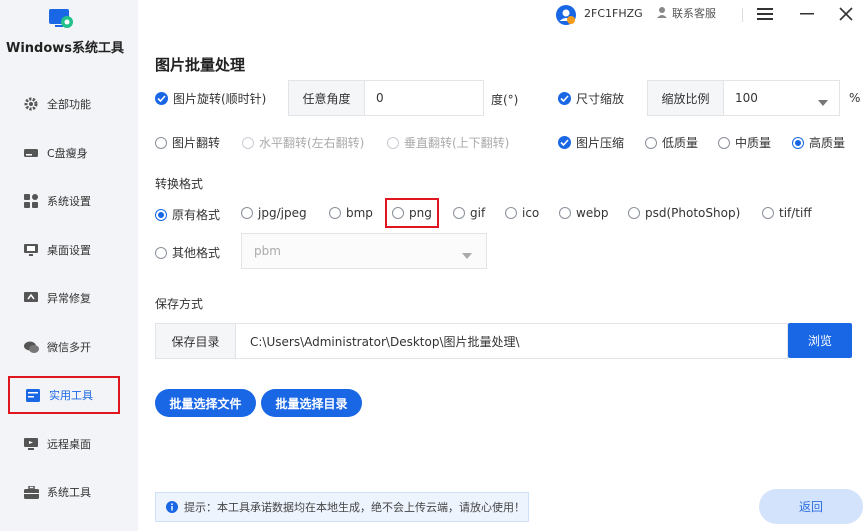  I want to click on page-title: 图片批量处理, so click(200, 65).